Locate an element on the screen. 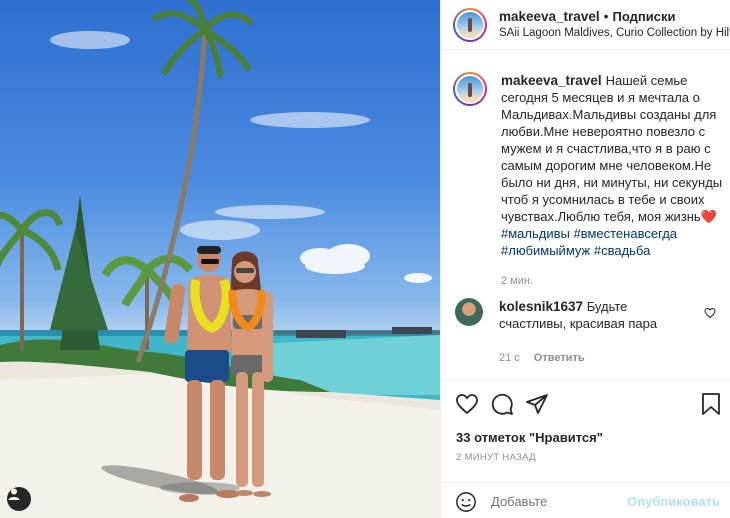 The height and width of the screenshot is (518, 730). following-button: Подписки is located at coordinates (644, 16).